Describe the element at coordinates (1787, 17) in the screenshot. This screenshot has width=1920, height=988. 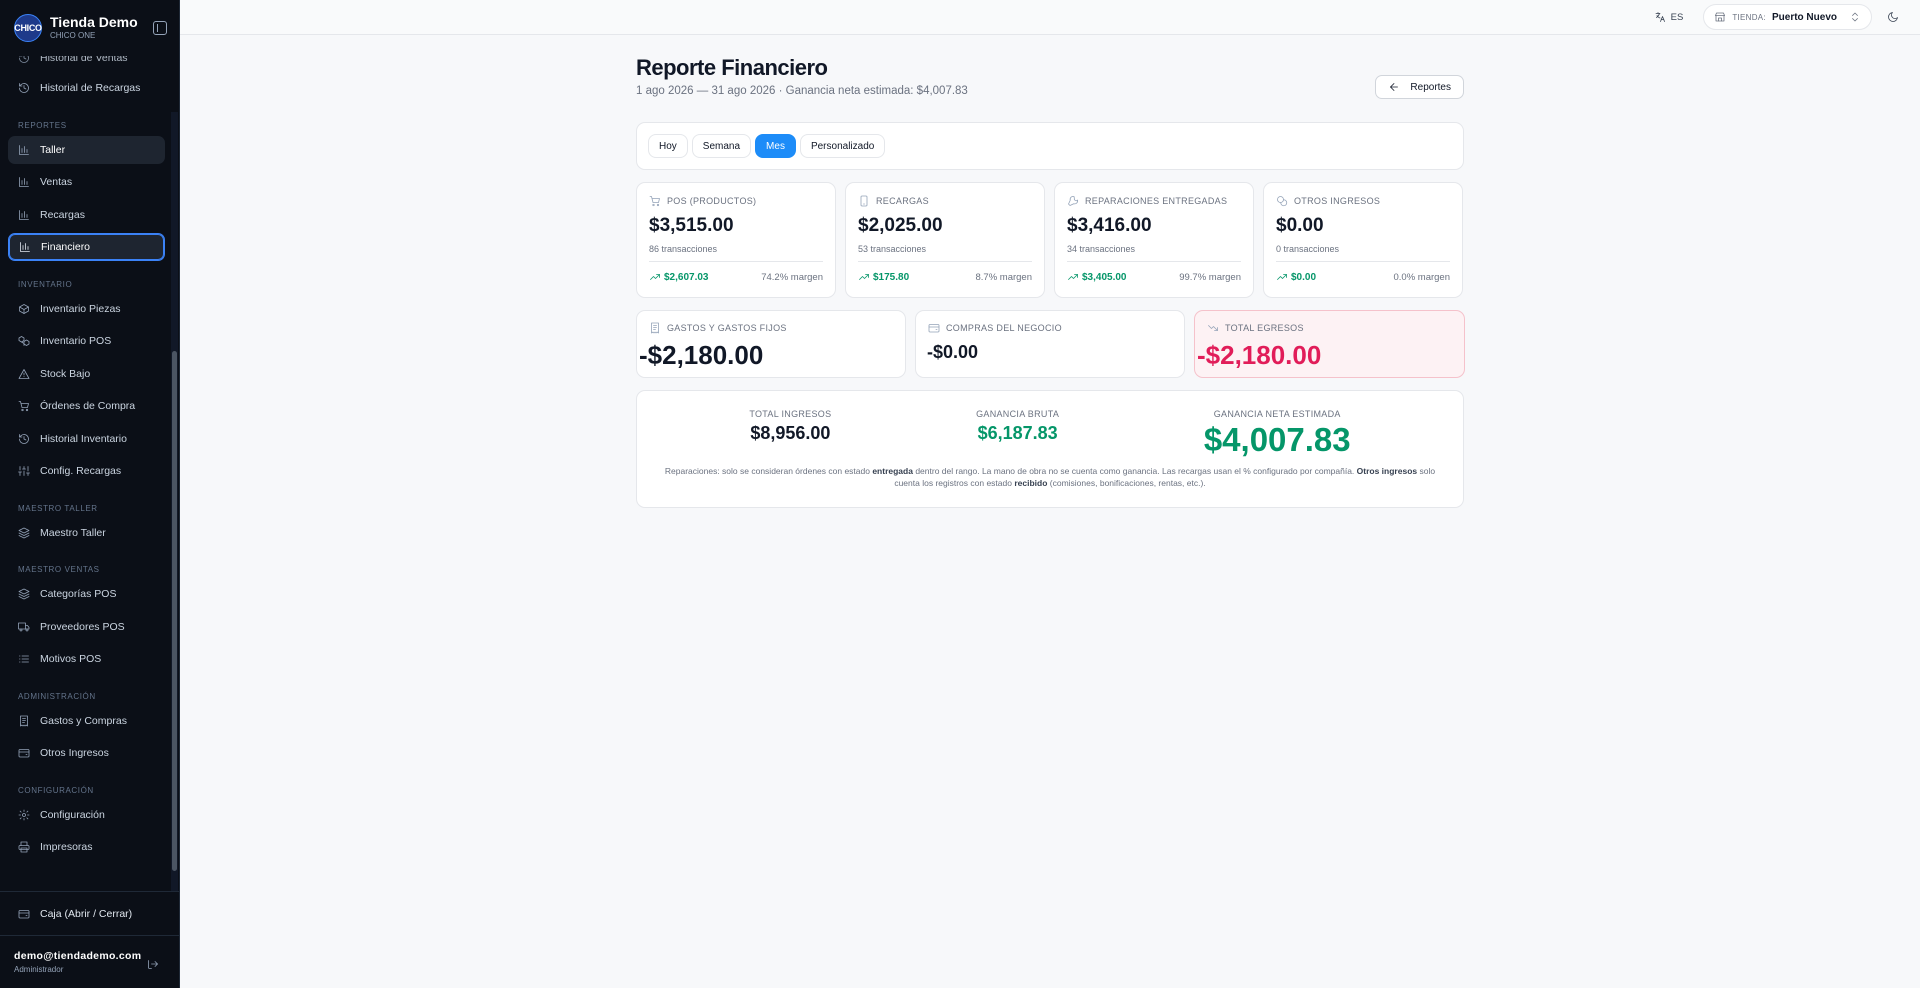
I see `store-selector: TIENDA: Puerto Nuevo` at that location.